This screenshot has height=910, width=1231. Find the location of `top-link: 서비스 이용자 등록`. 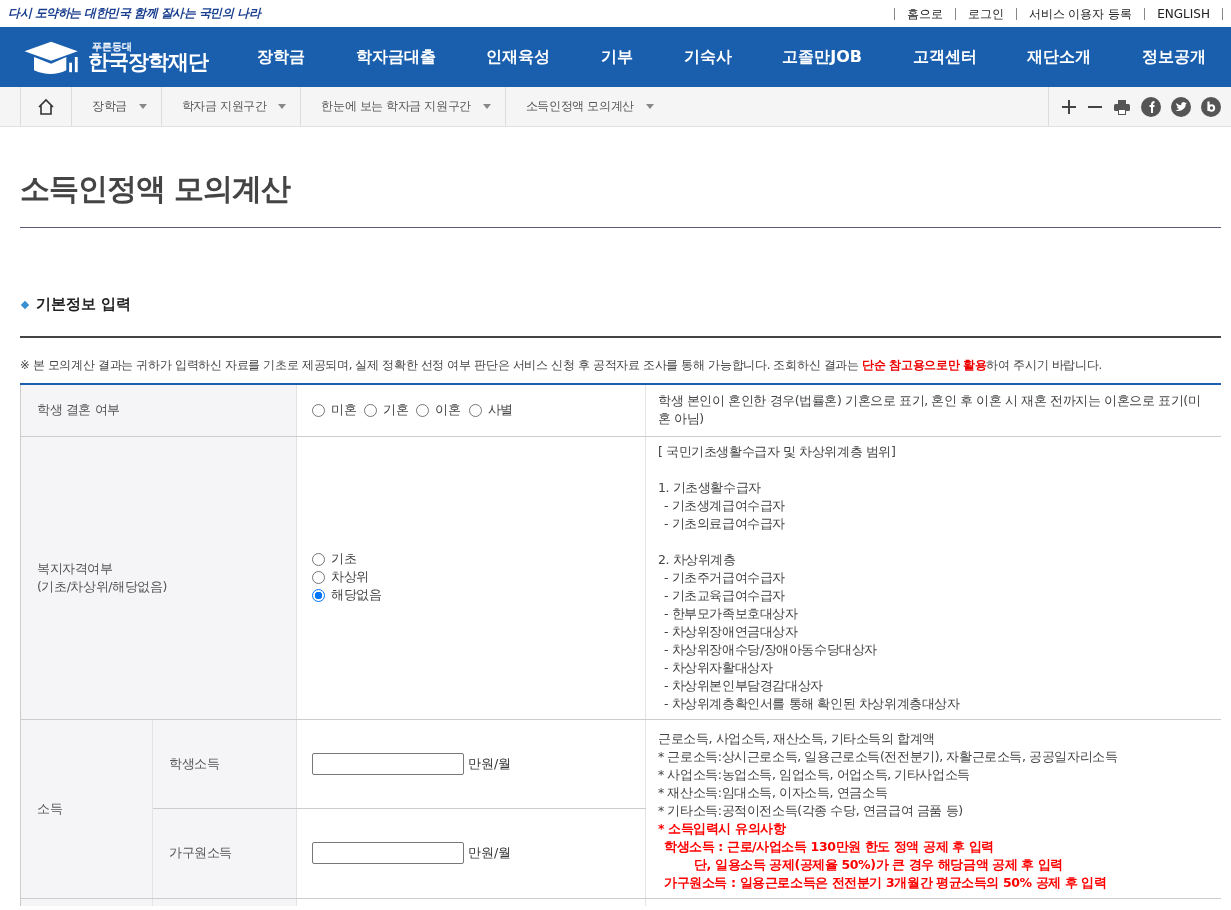

top-link: 서비스 이용자 등록 is located at coordinates (1080, 13).